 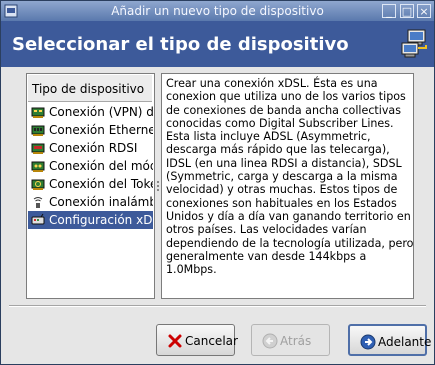 I want to click on cancel-x-icon, so click(x=175, y=341).